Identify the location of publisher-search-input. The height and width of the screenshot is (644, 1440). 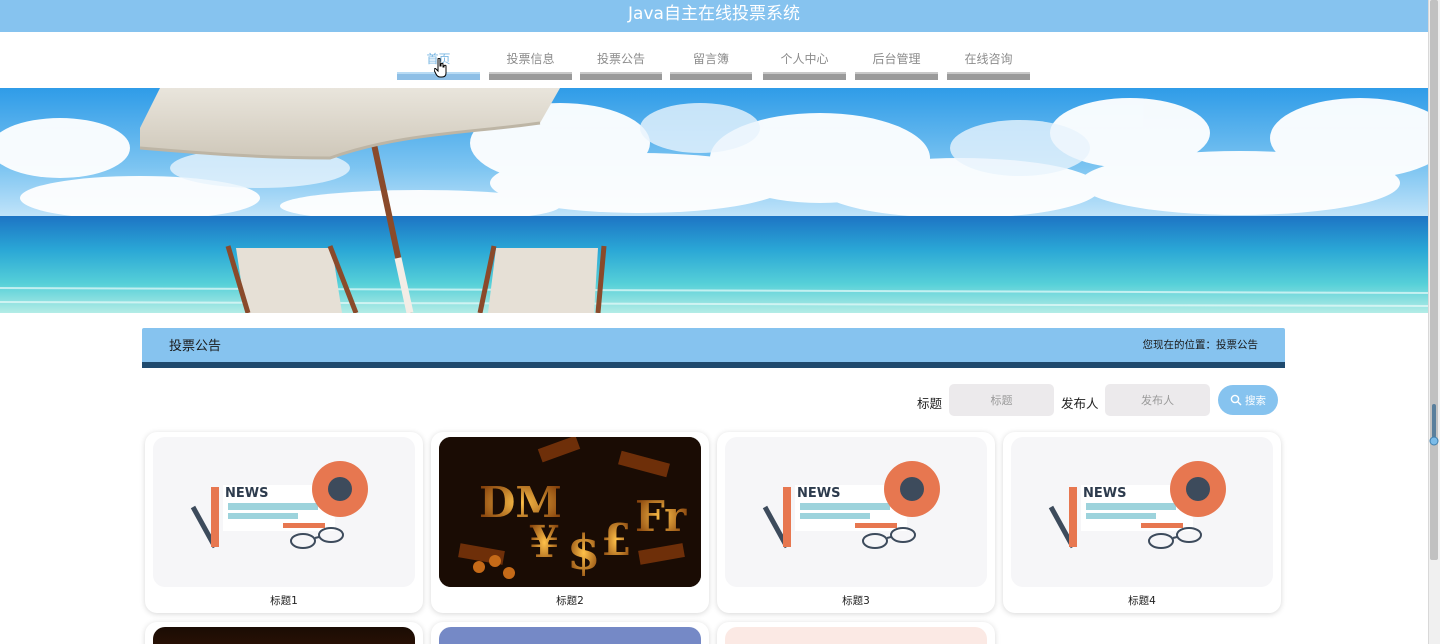
(1157, 400).